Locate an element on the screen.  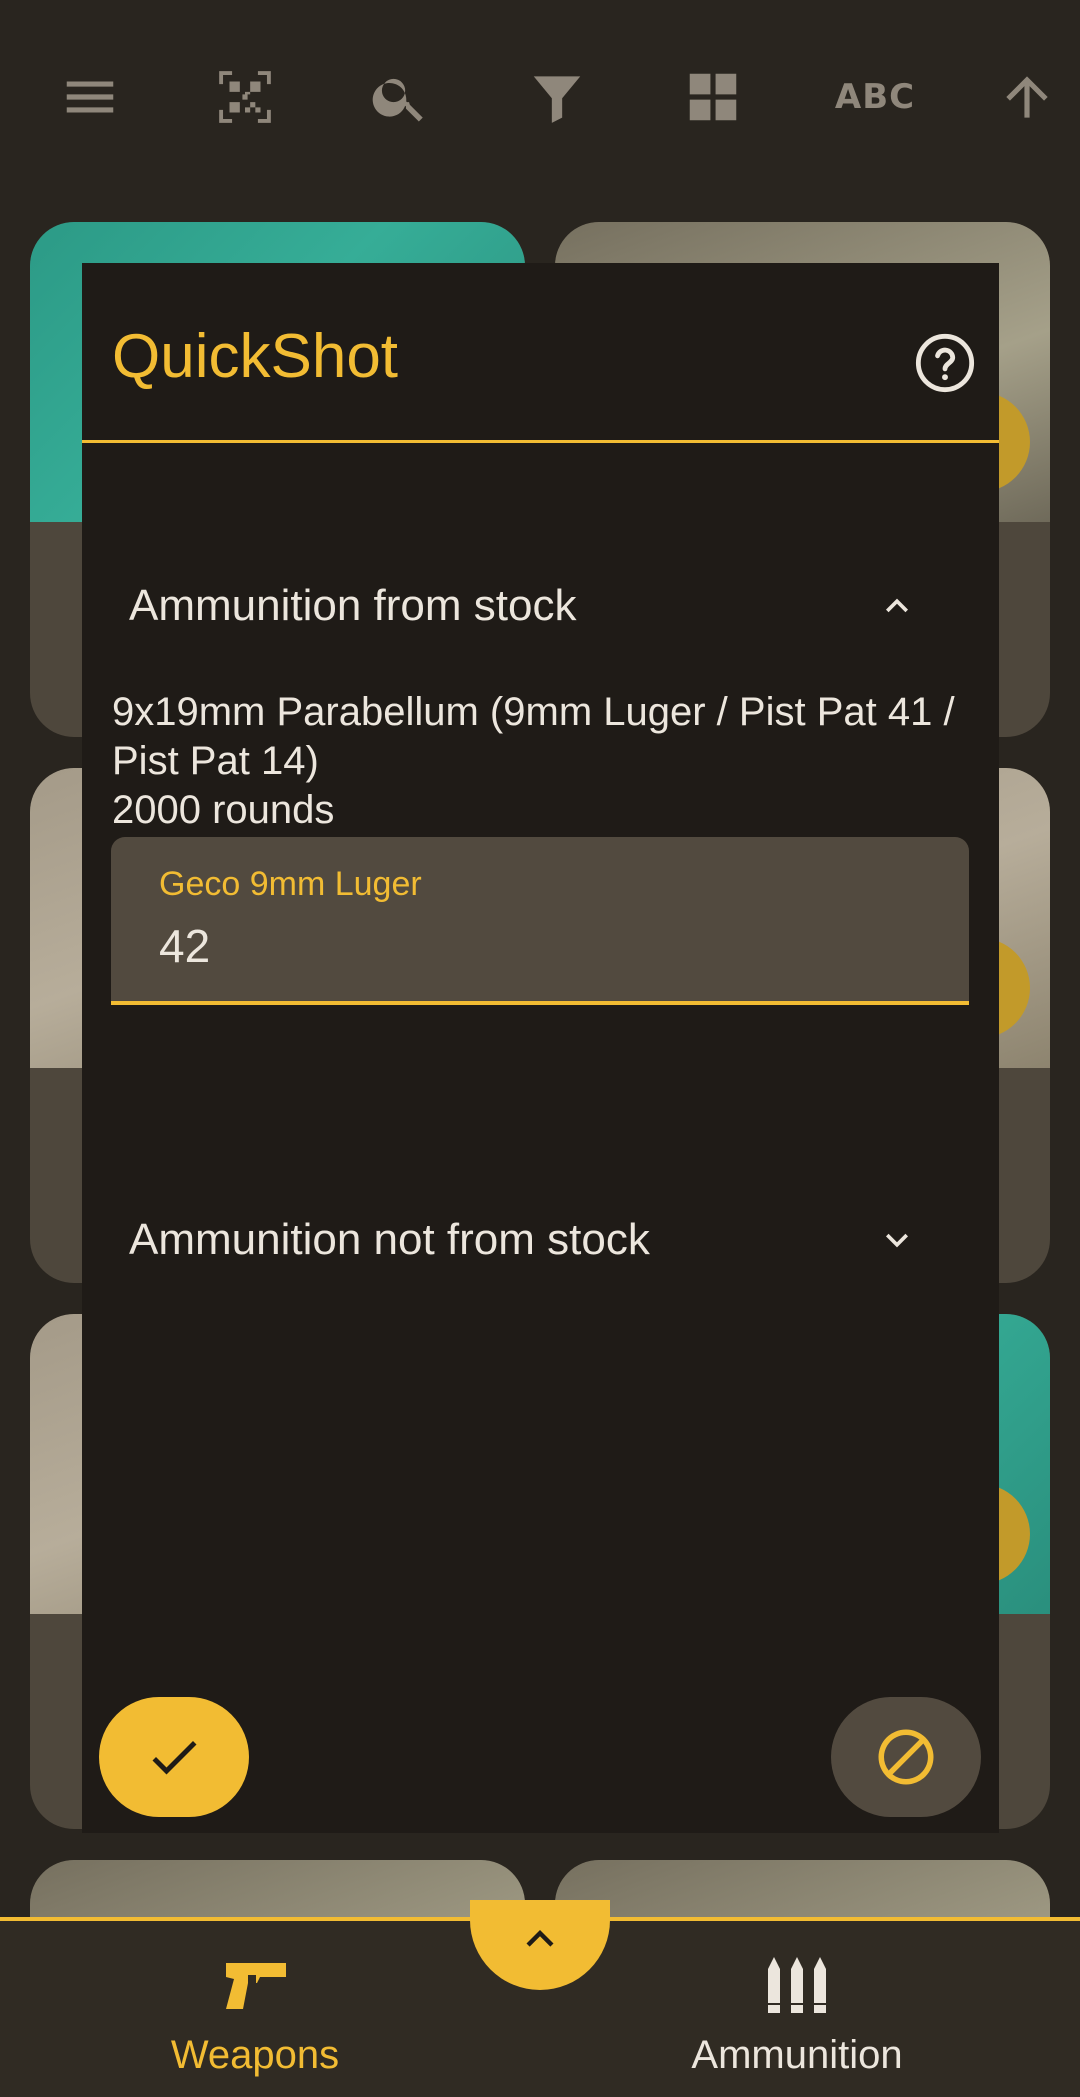
filter-button is located at coordinates (557, 97).